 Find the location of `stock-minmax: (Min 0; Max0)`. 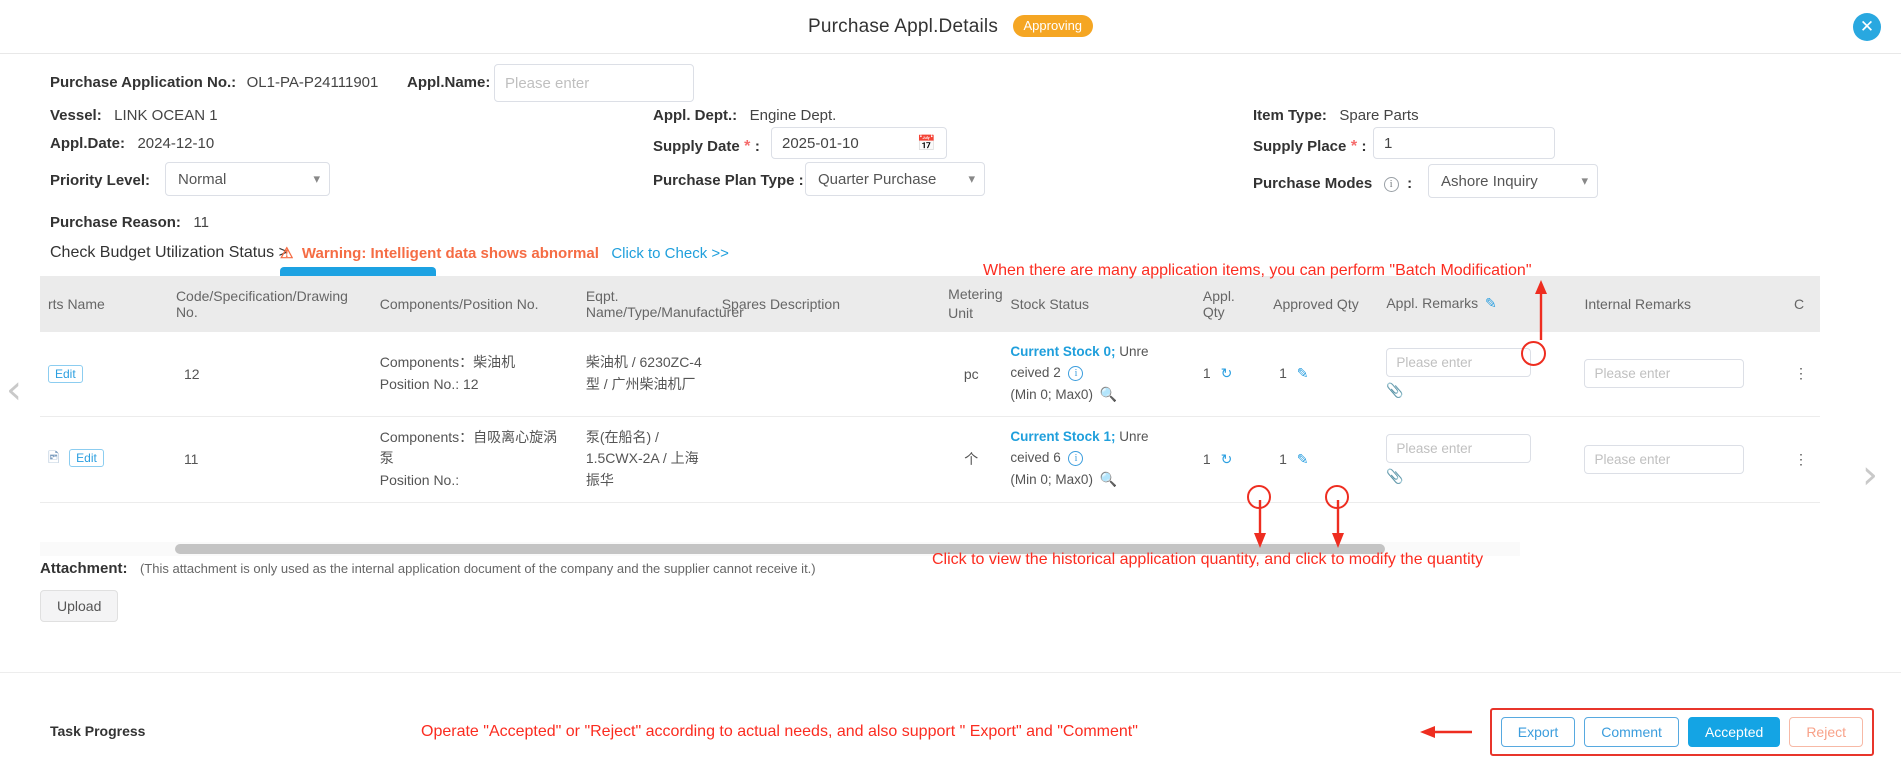

stock-minmax: (Min 0; Max0) is located at coordinates (1051, 394).